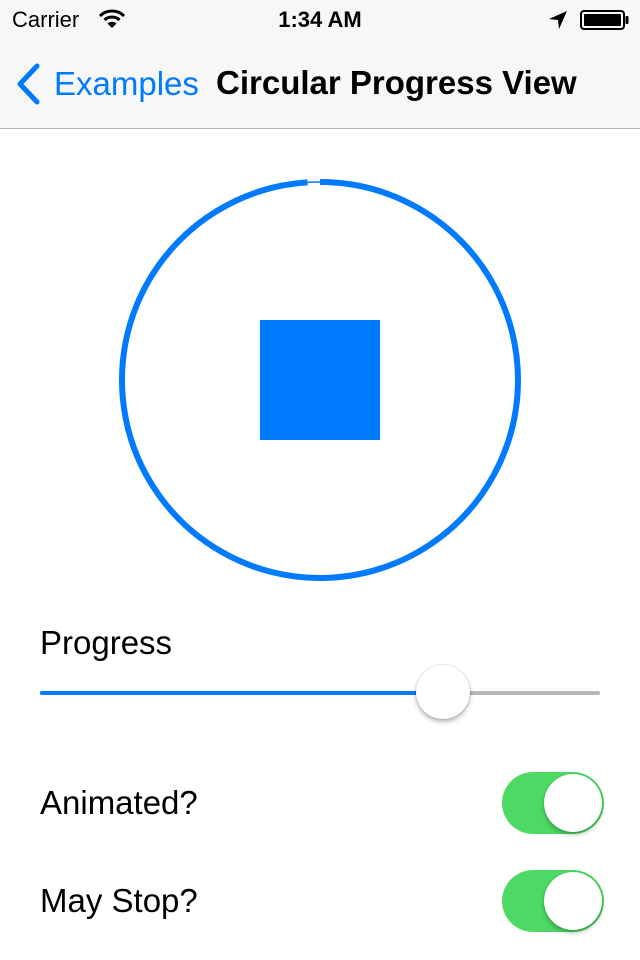  I want to click on location-arrow-icon, so click(558, 20).